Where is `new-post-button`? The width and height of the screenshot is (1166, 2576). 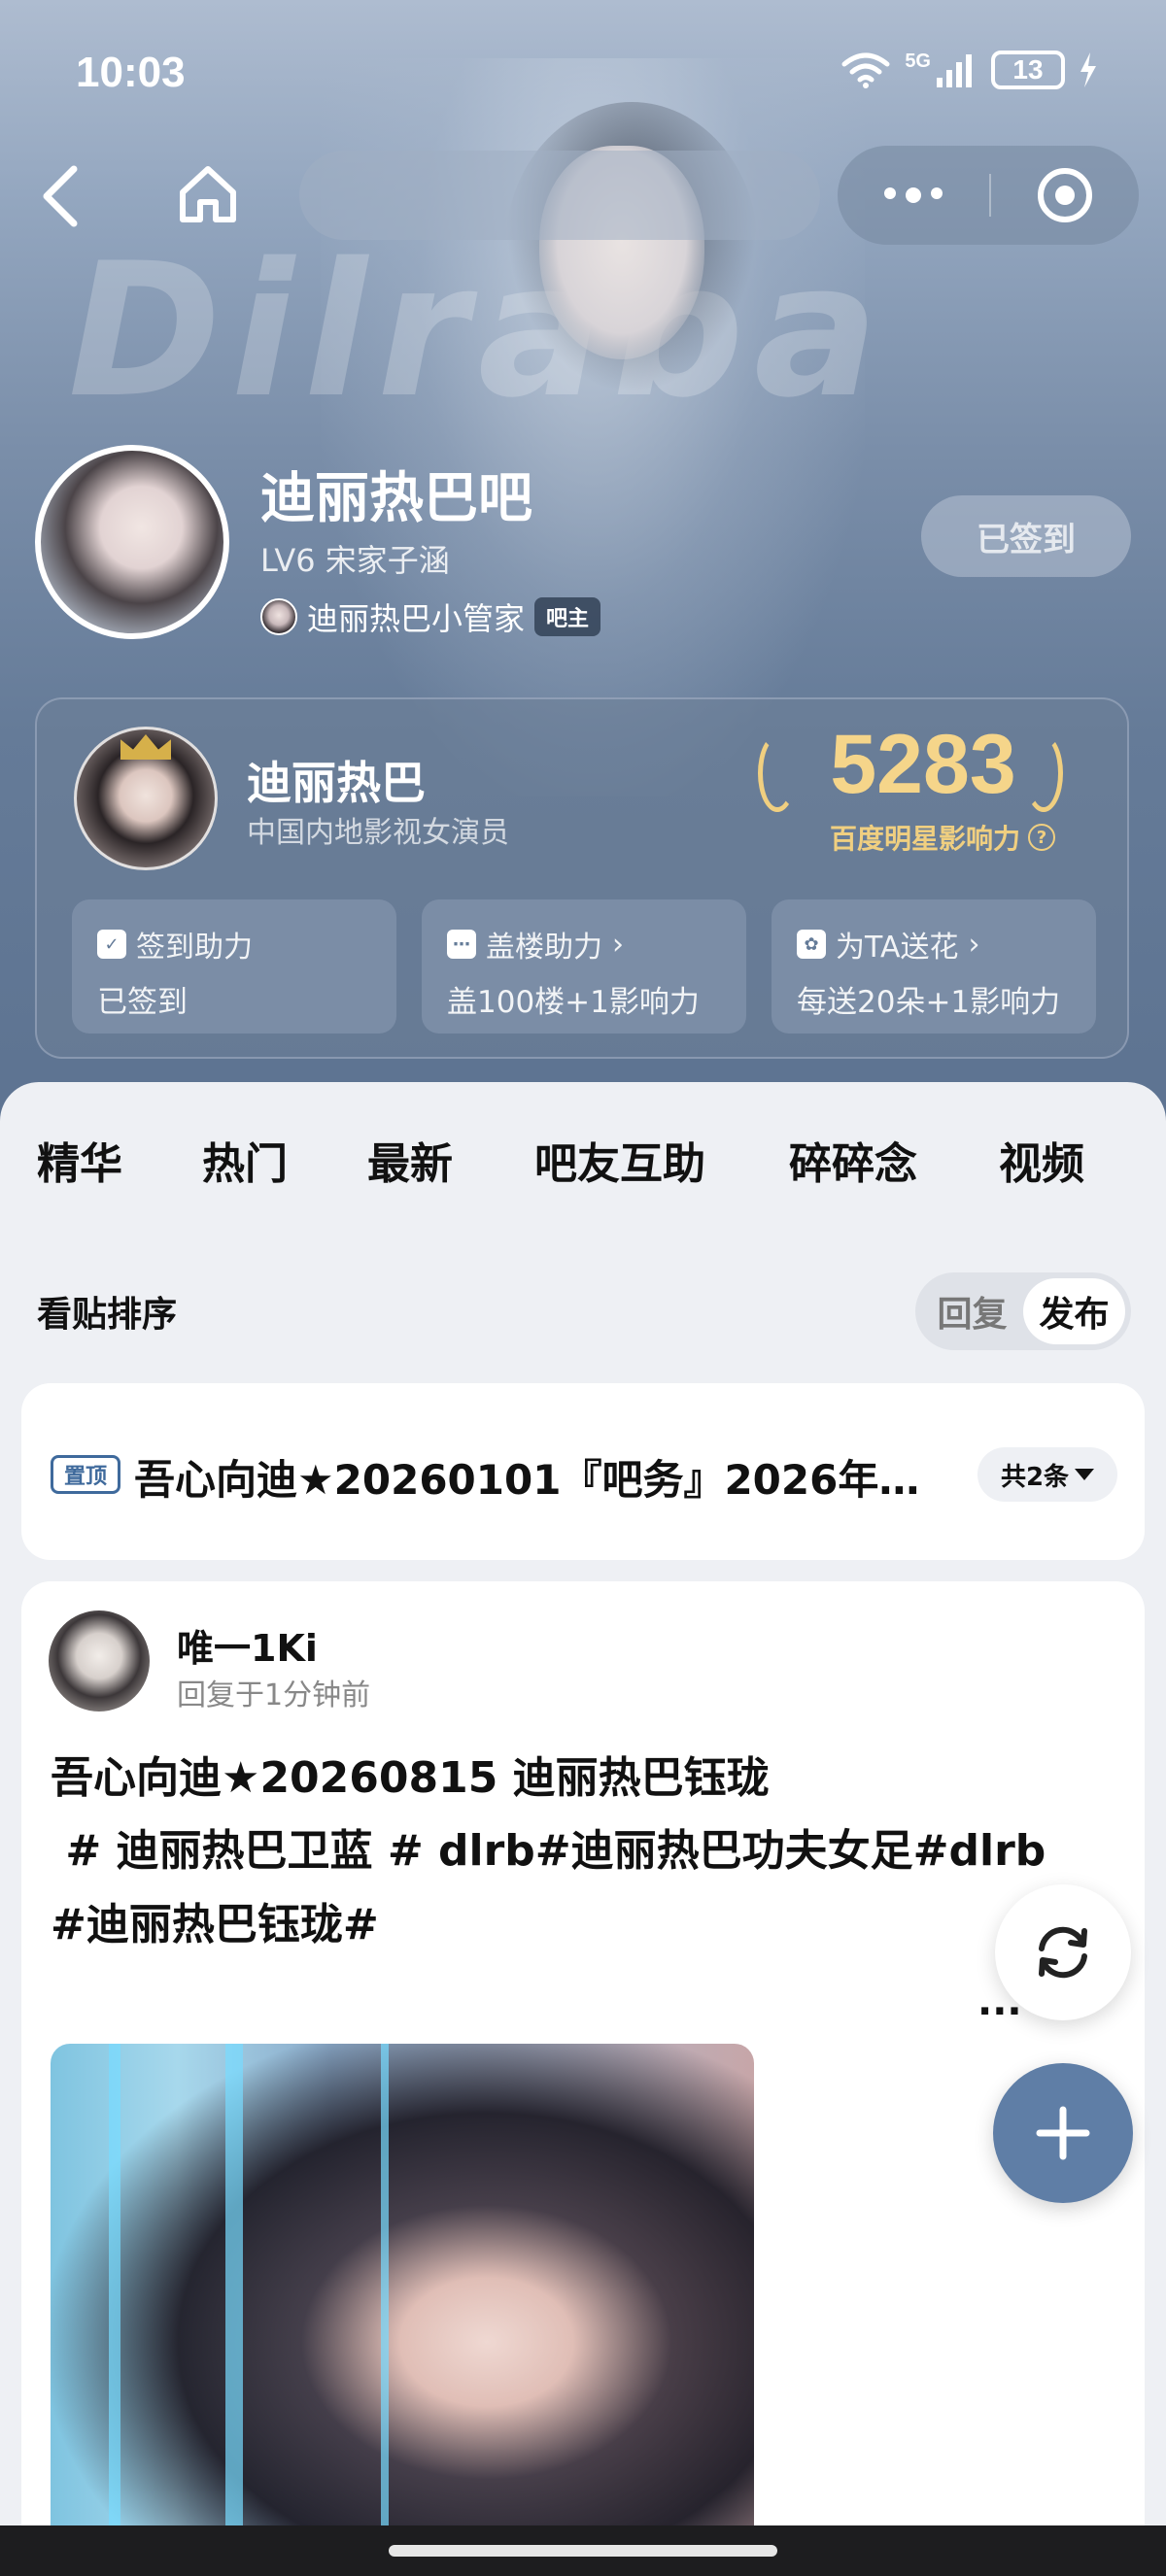 new-post-button is located at coordinates (1063, 2133).